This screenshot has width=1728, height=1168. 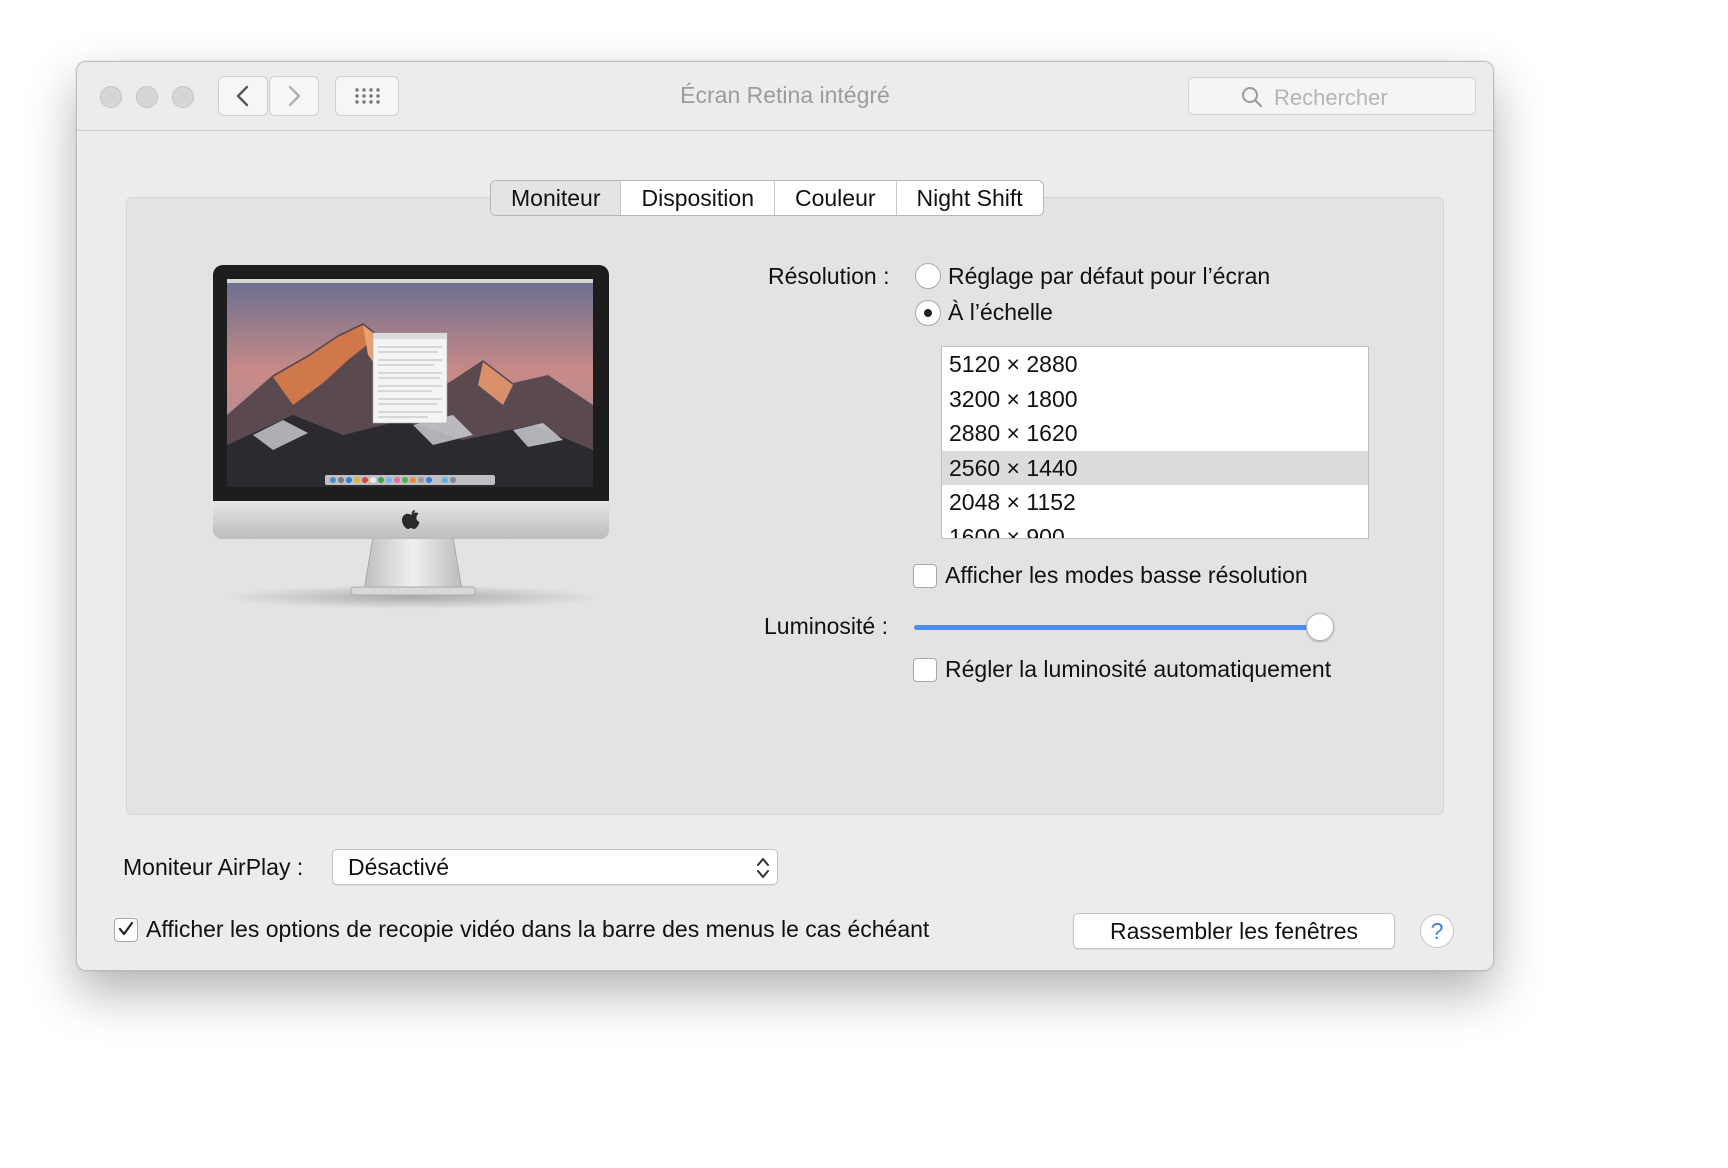 What do you see at coordinates (1155, 433) in the screenshot?
I see `resolution-option: 2880 × 1620` at bounding box center [1155, 433].